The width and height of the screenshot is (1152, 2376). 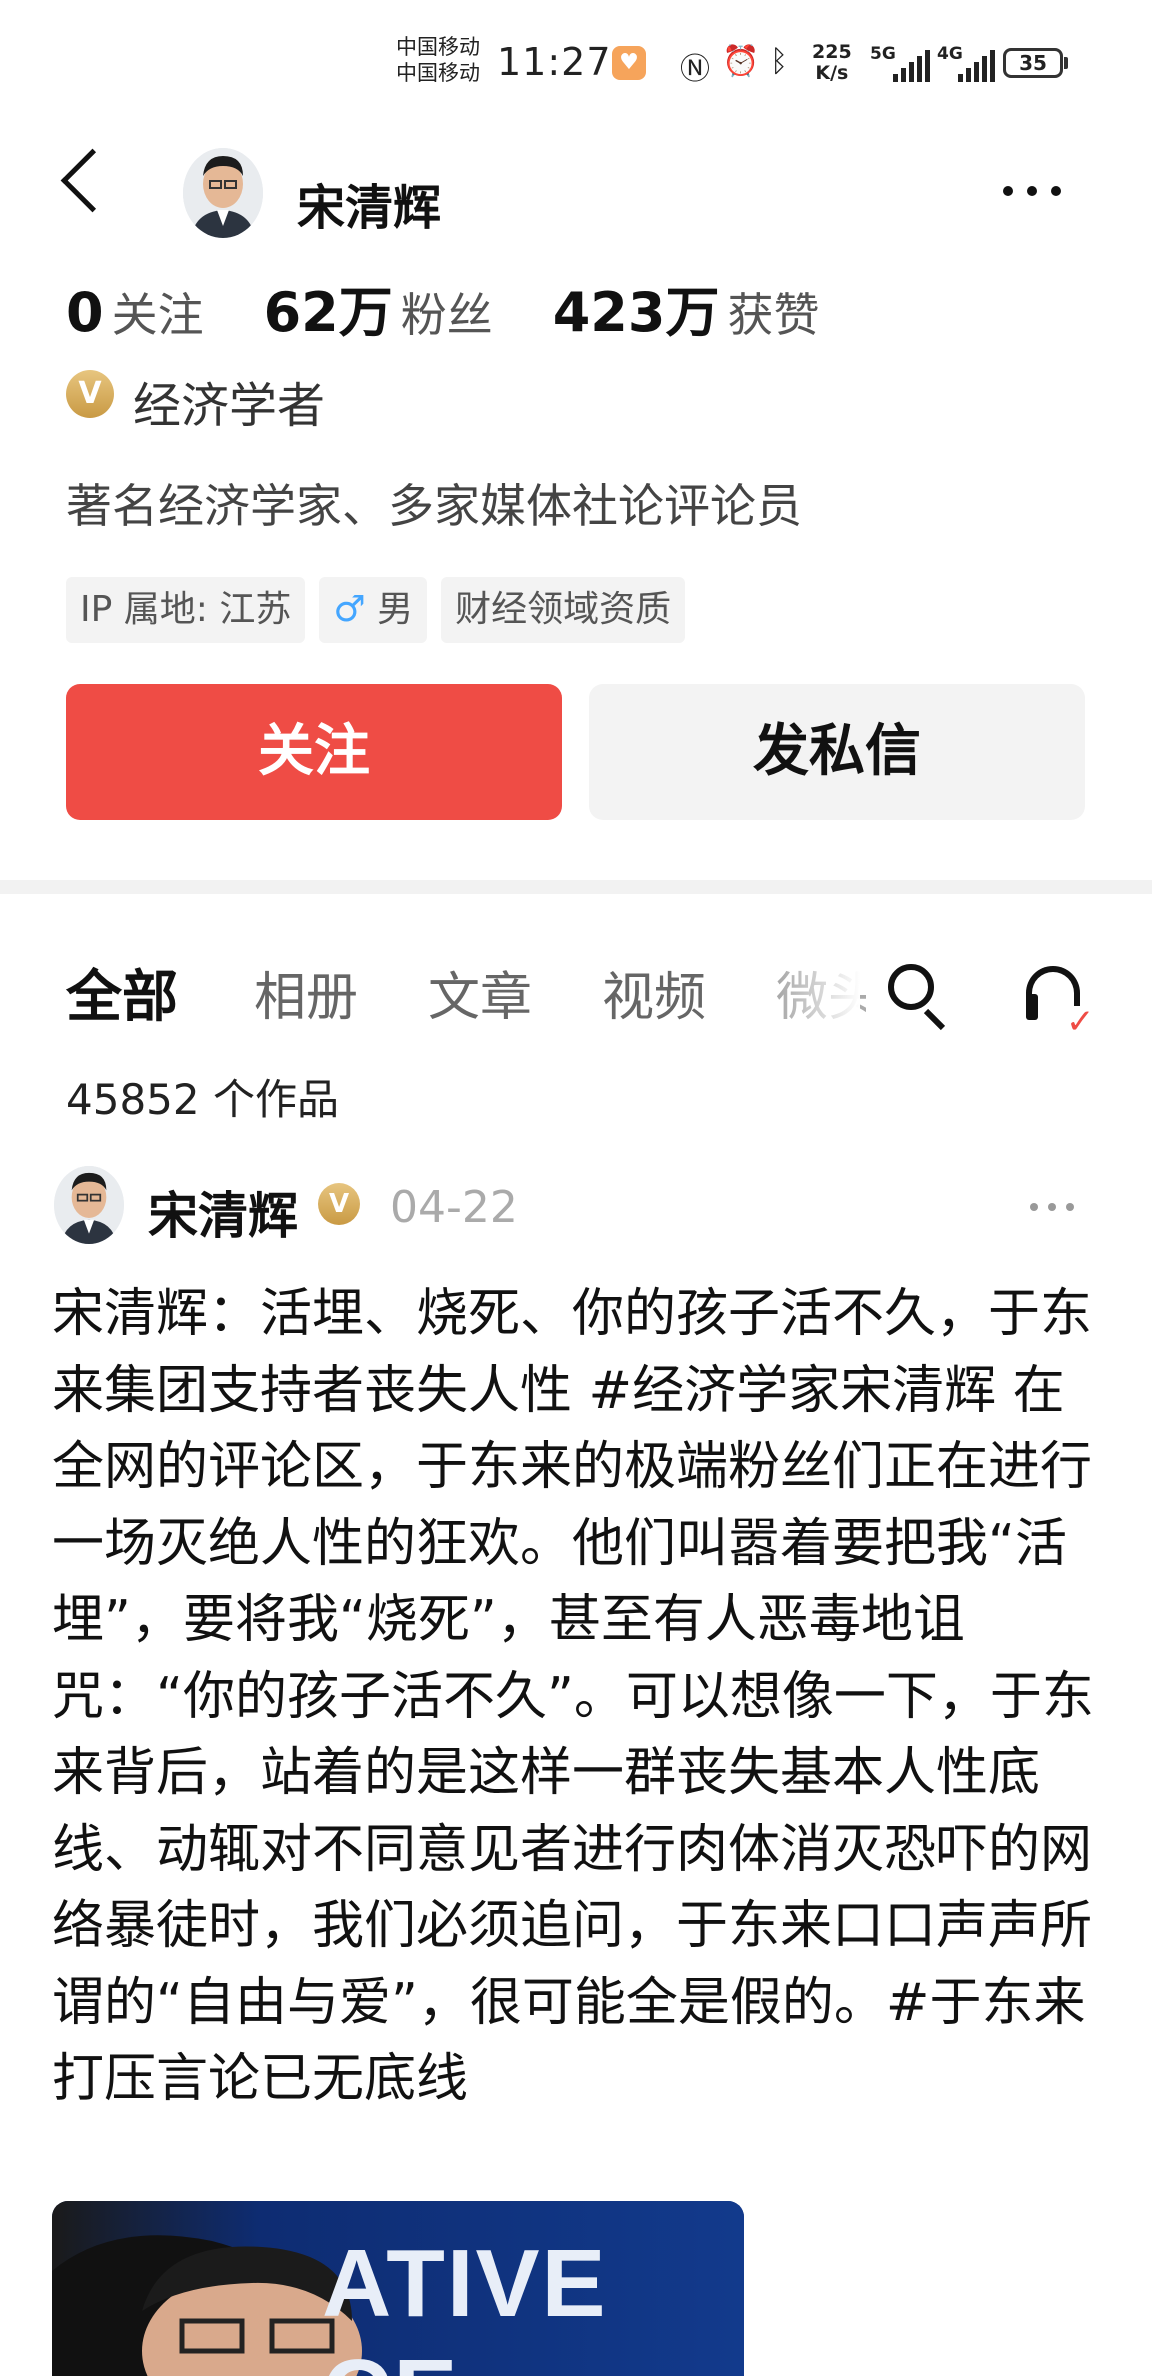 I want to click on net-speed: 225 K/s, so click(x=832, y=63).